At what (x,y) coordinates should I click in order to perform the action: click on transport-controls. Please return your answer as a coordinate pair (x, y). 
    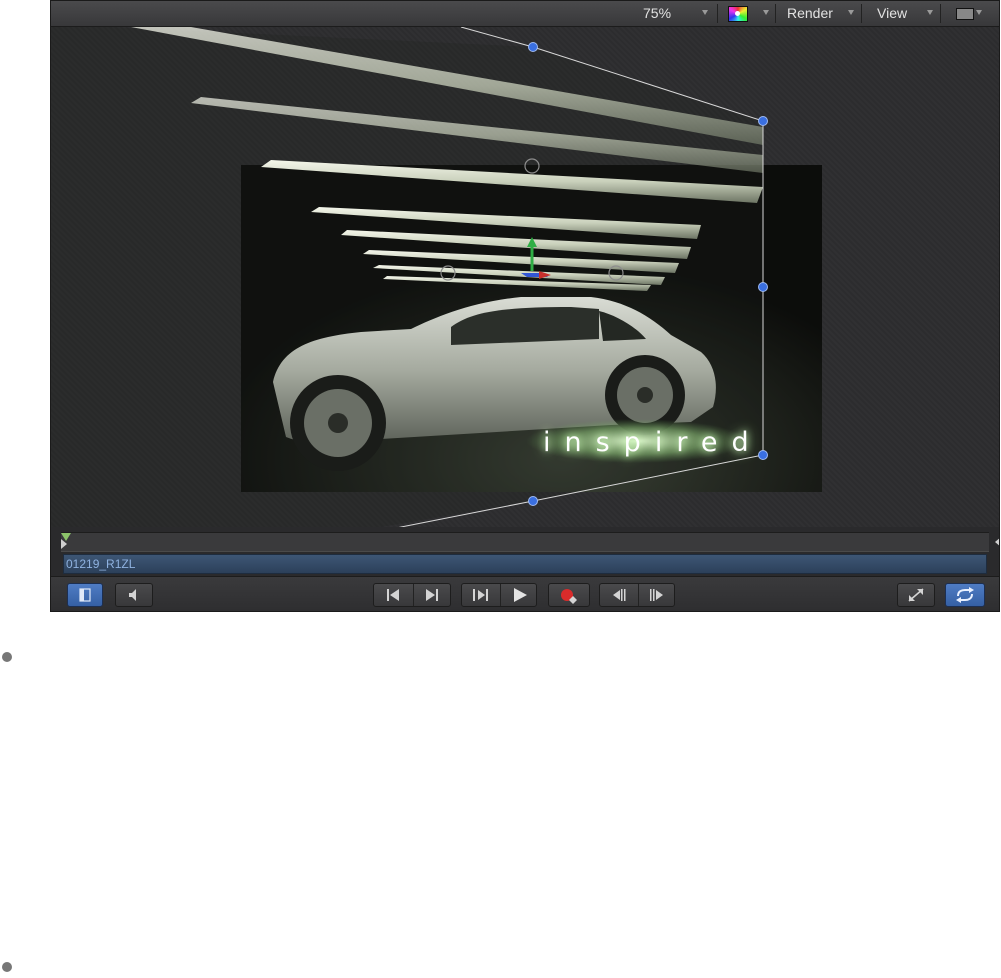
    Looking at the image, I should click on (525, 593).